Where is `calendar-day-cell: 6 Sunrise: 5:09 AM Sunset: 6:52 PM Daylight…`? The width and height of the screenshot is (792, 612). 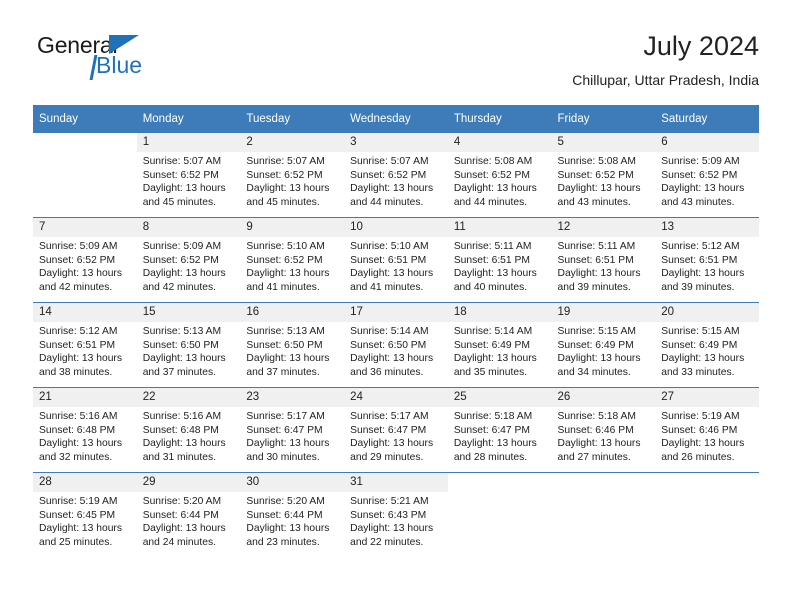
calendar-day-cell: 6 Sunrise: 5:09 AM Sunset: 6:52 PM Daylight… is located at coordinates (707, 175).